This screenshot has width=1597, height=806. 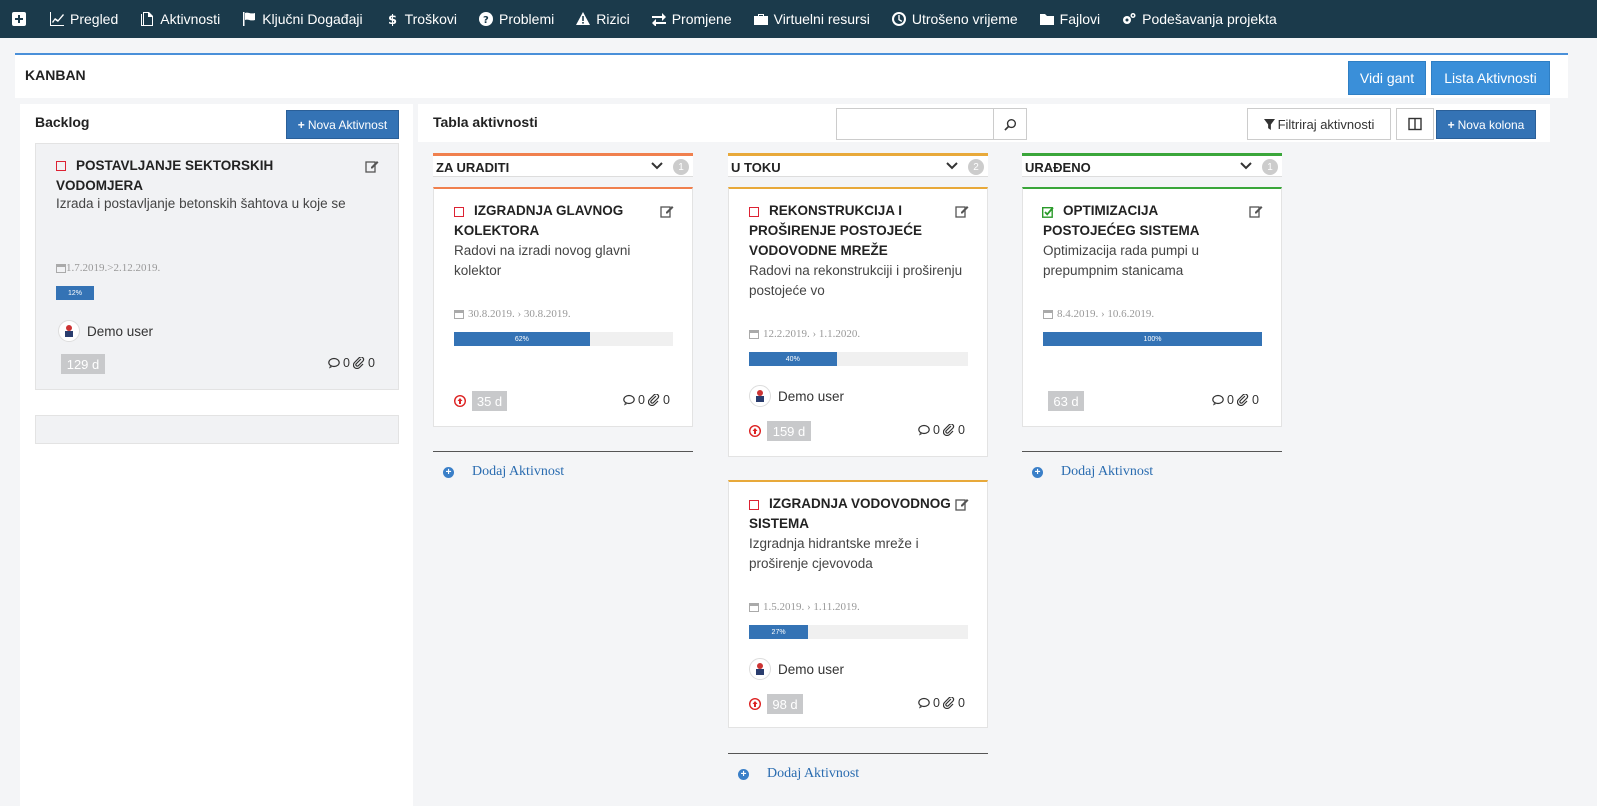 I want to click on paperclip-icon, so click(x=358, y=363).